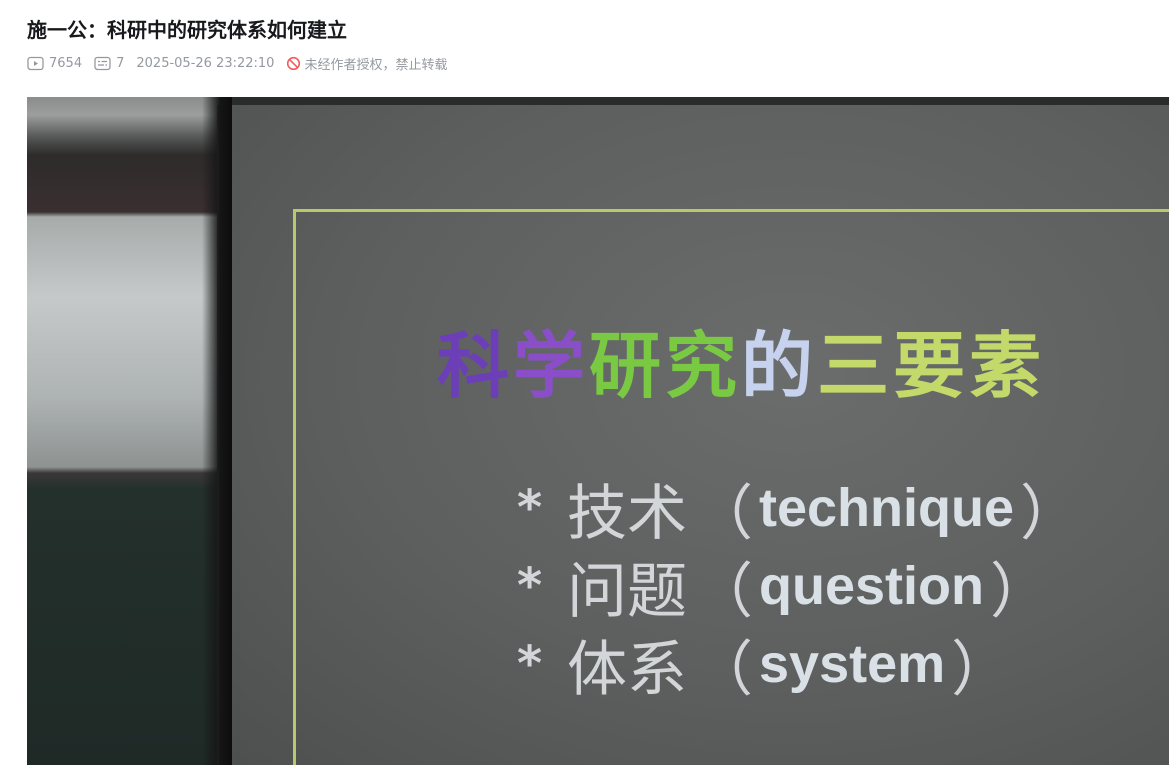 The height and width of the screenshot is (765, 1169). What do you see at coordinates (120, 63) in the screenshot?
I see `danmaku-count-value: 7` at bounding box center [120, 63].